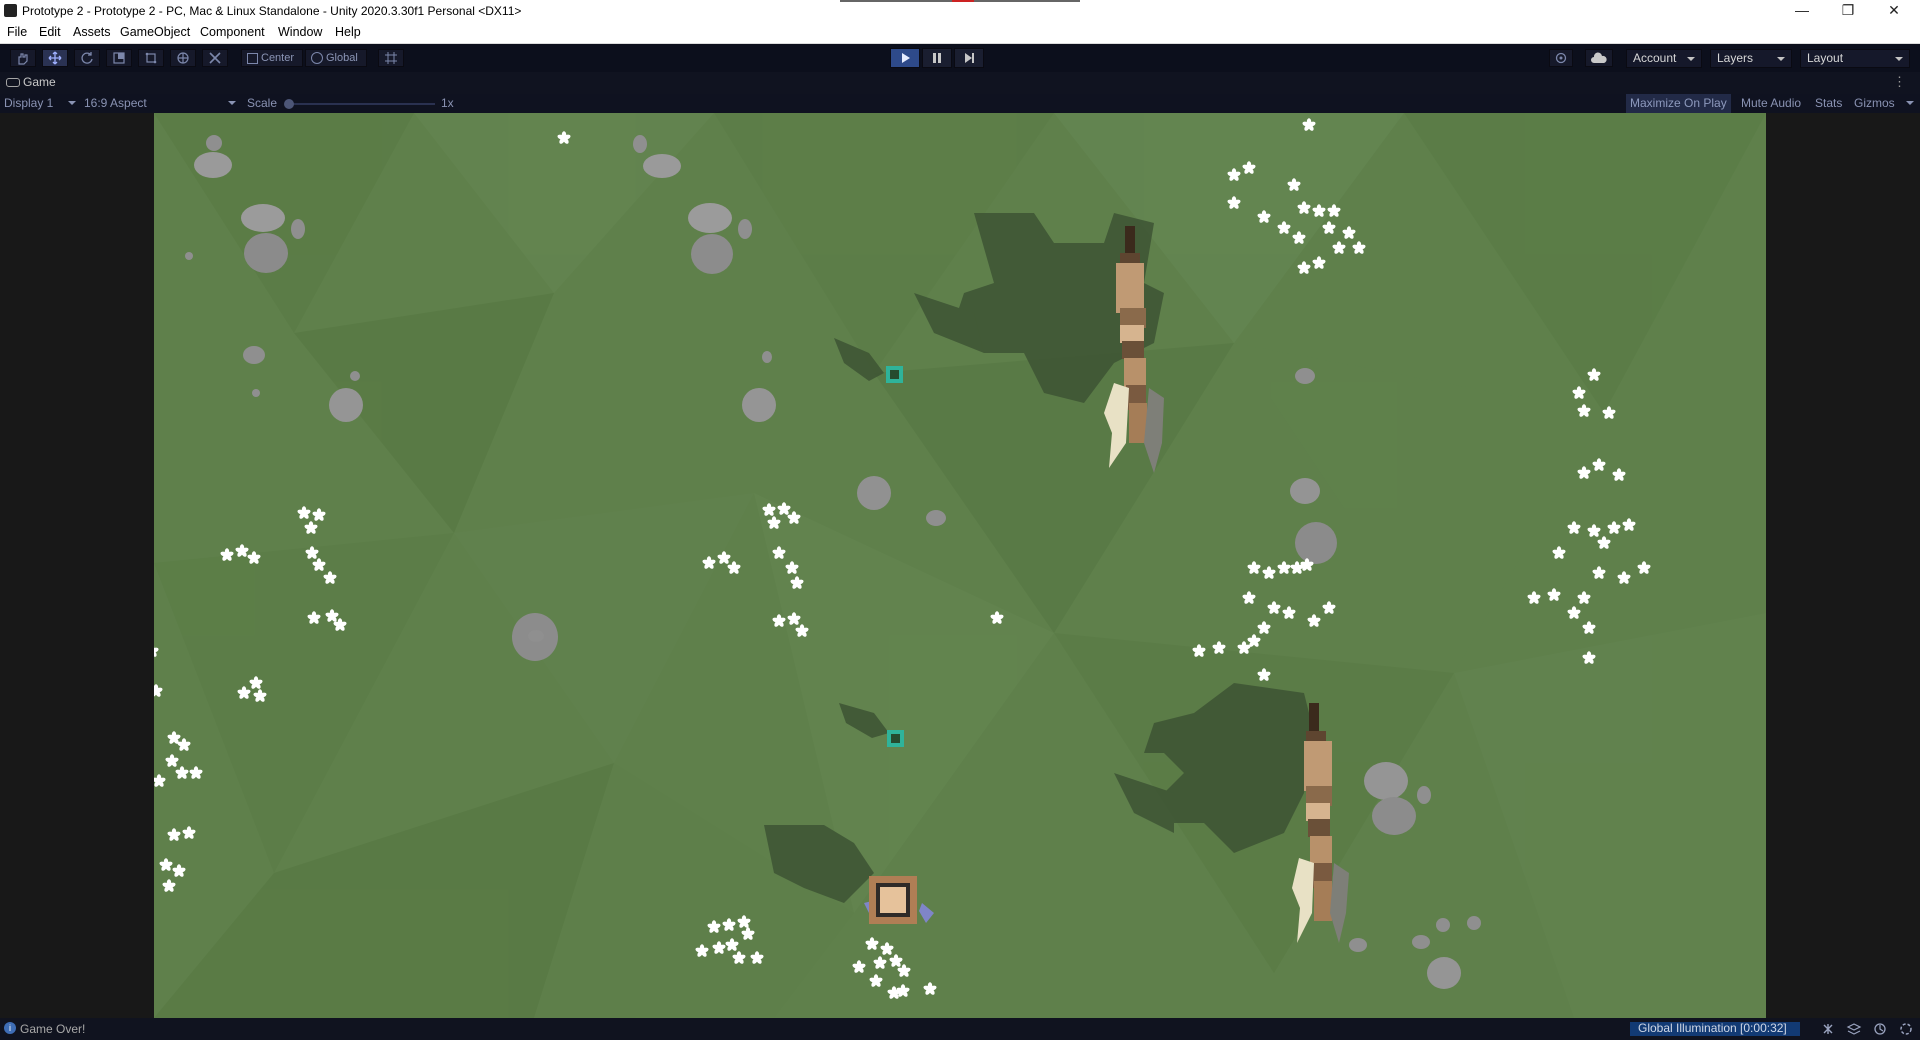  I want to click on account-dropdown: Account, so click(1664, 58).